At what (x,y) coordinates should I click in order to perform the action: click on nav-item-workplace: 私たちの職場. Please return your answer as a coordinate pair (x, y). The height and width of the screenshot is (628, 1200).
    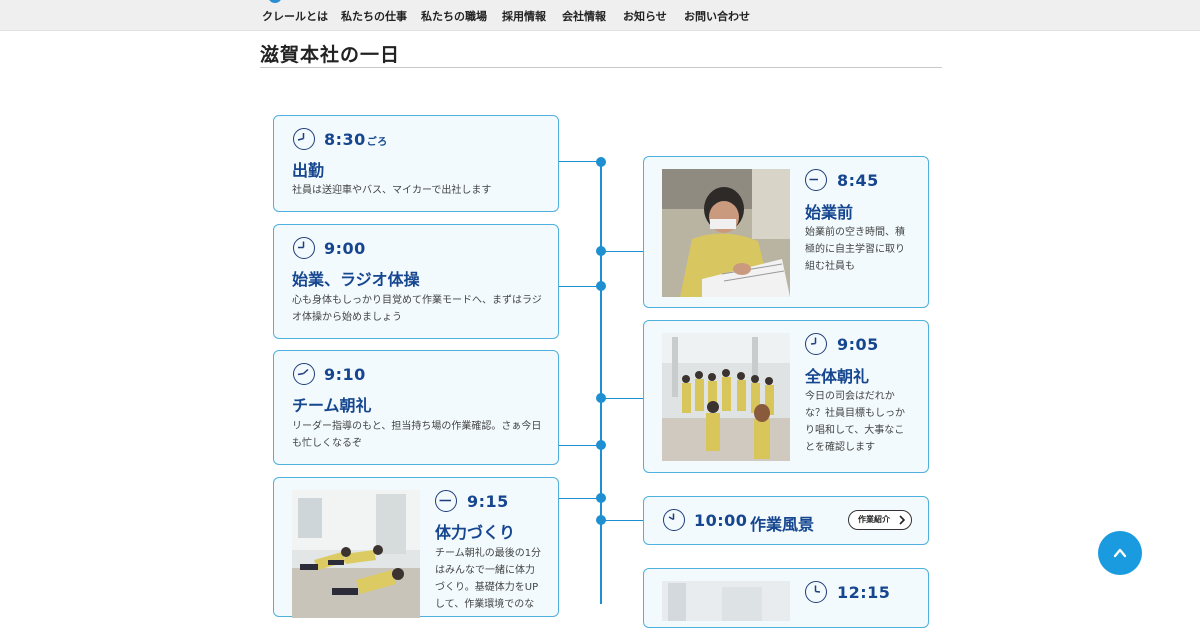
    Looking at the image, I should click on (454, 16).